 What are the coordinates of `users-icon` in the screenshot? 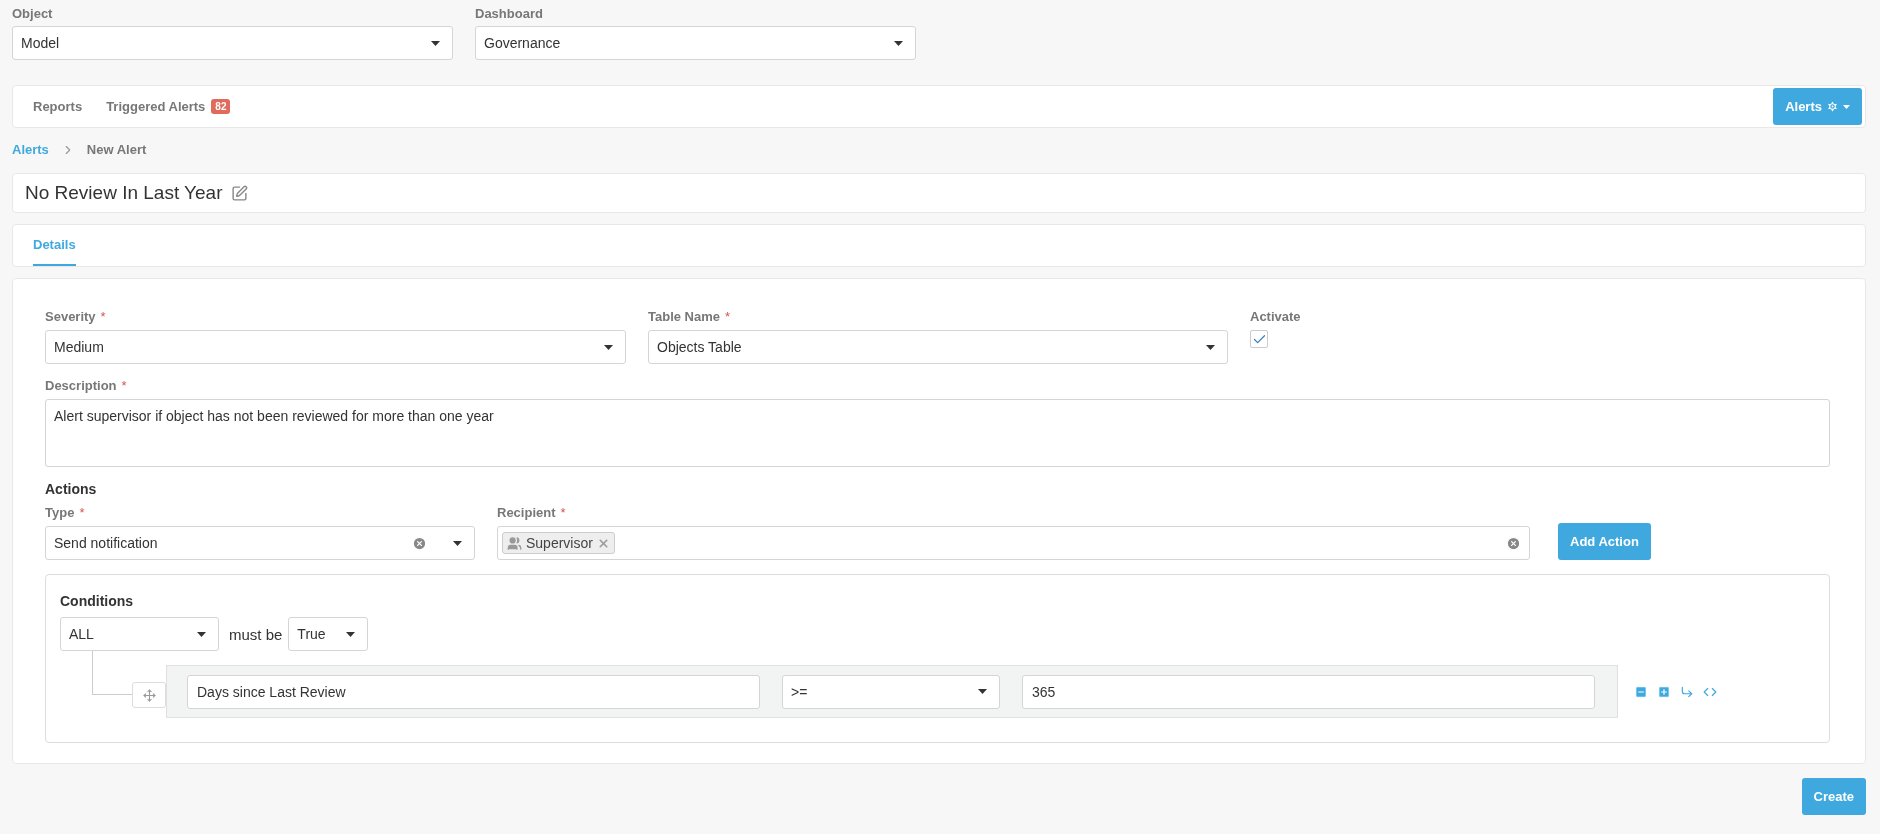 It's located at (514, 543).